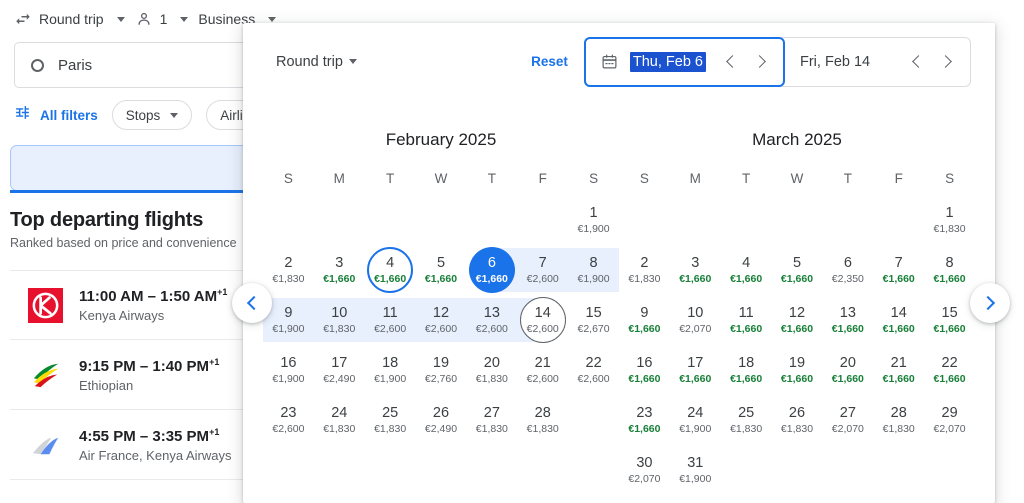  Describe the element at coordinates (746, 370) in the screenshot. I see `calendar-day-cell: 18 €1,660` at that location.